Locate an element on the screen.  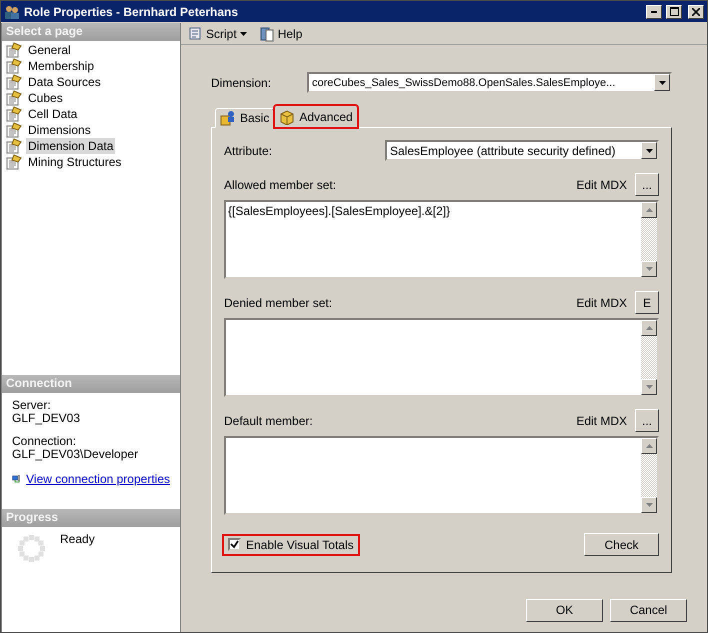
role-icon is located at coordinates (12, 12).